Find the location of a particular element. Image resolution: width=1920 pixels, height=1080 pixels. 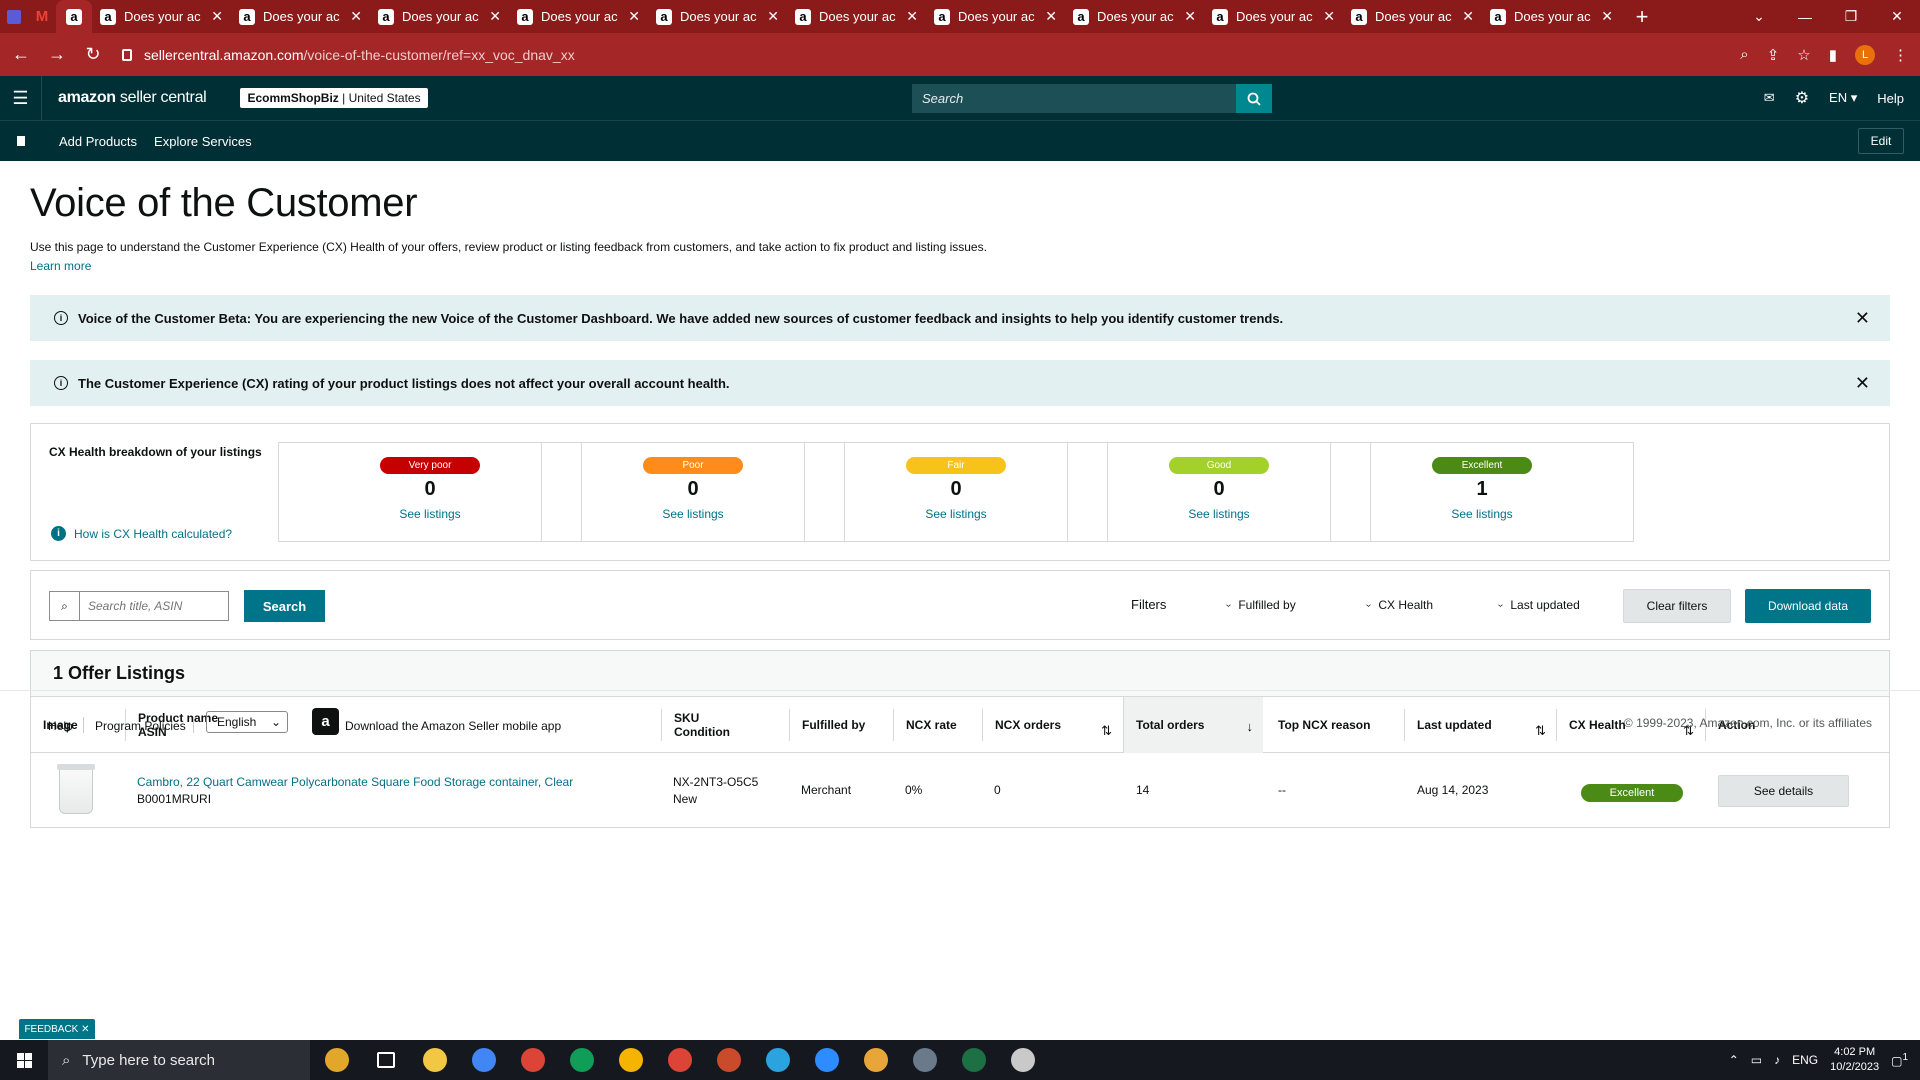

nav-add-products: Add Products is located at coordinates (98, 141).